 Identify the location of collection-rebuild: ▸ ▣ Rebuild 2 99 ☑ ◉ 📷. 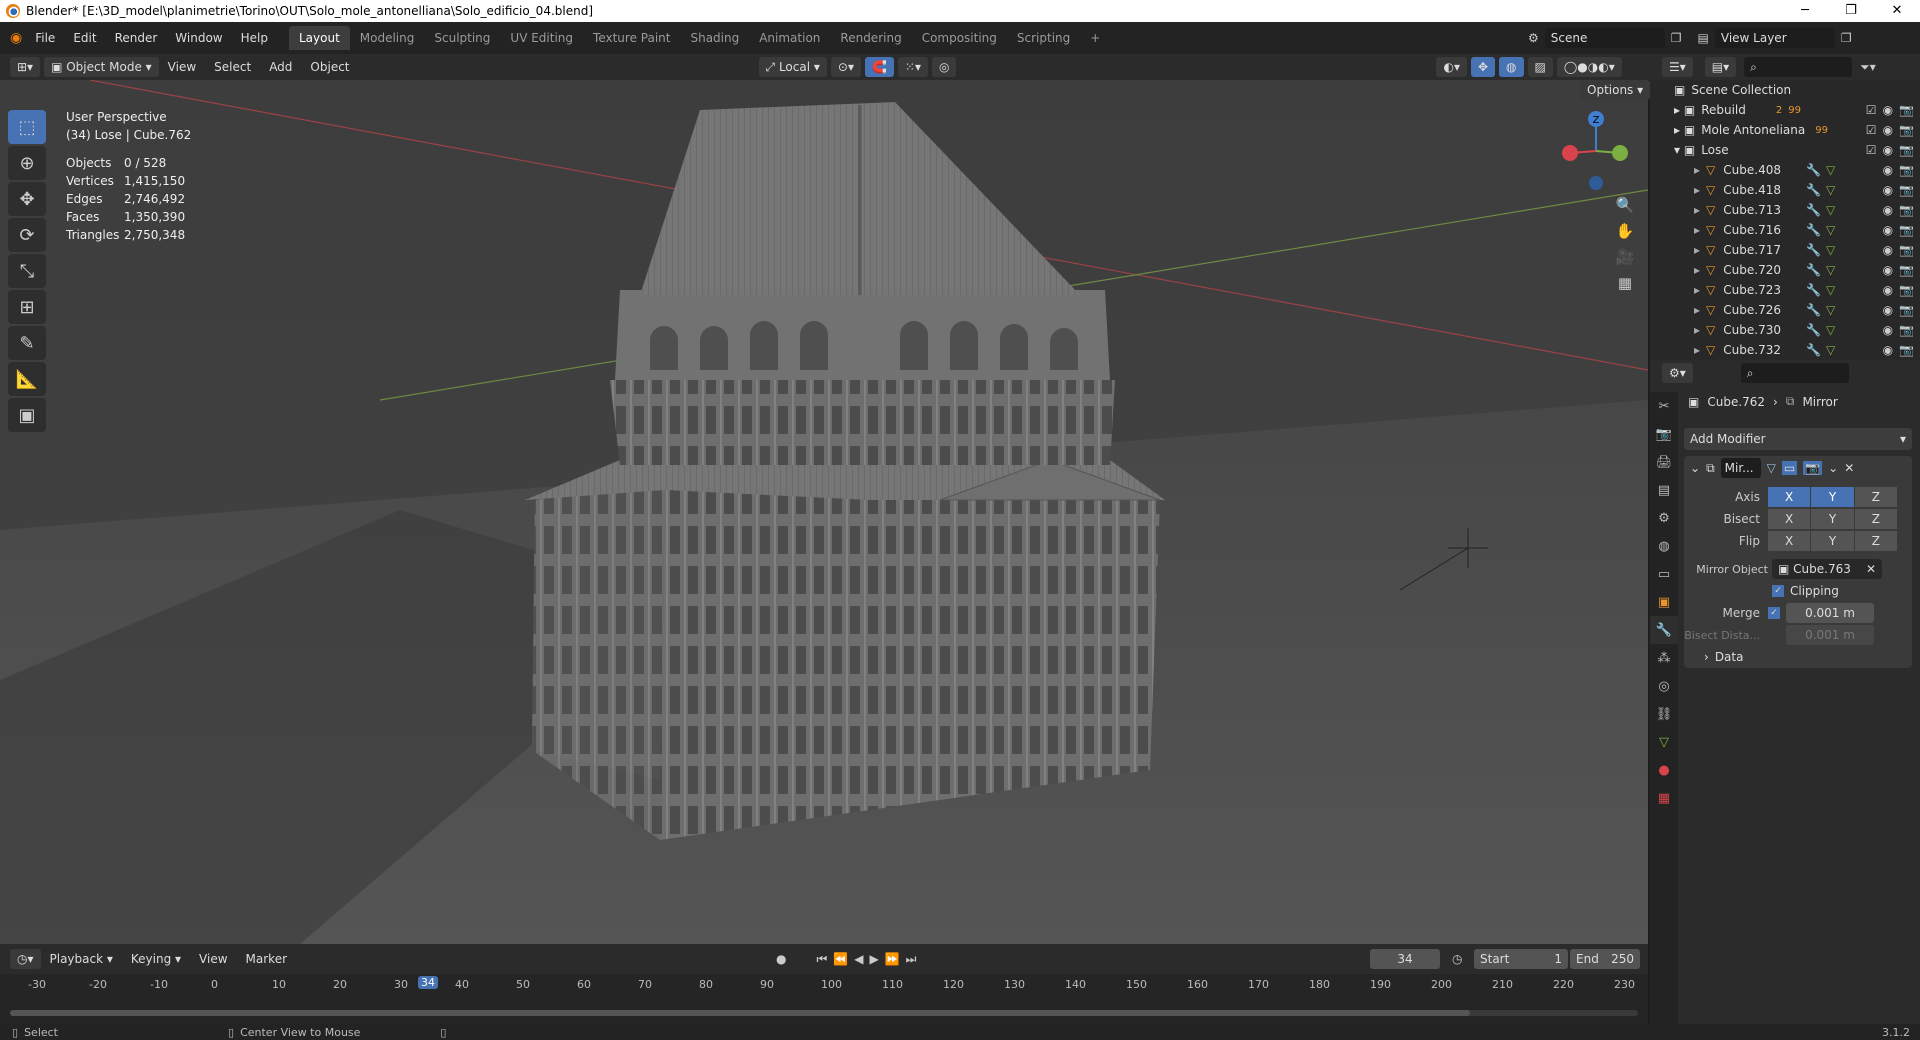
(1785, 110).